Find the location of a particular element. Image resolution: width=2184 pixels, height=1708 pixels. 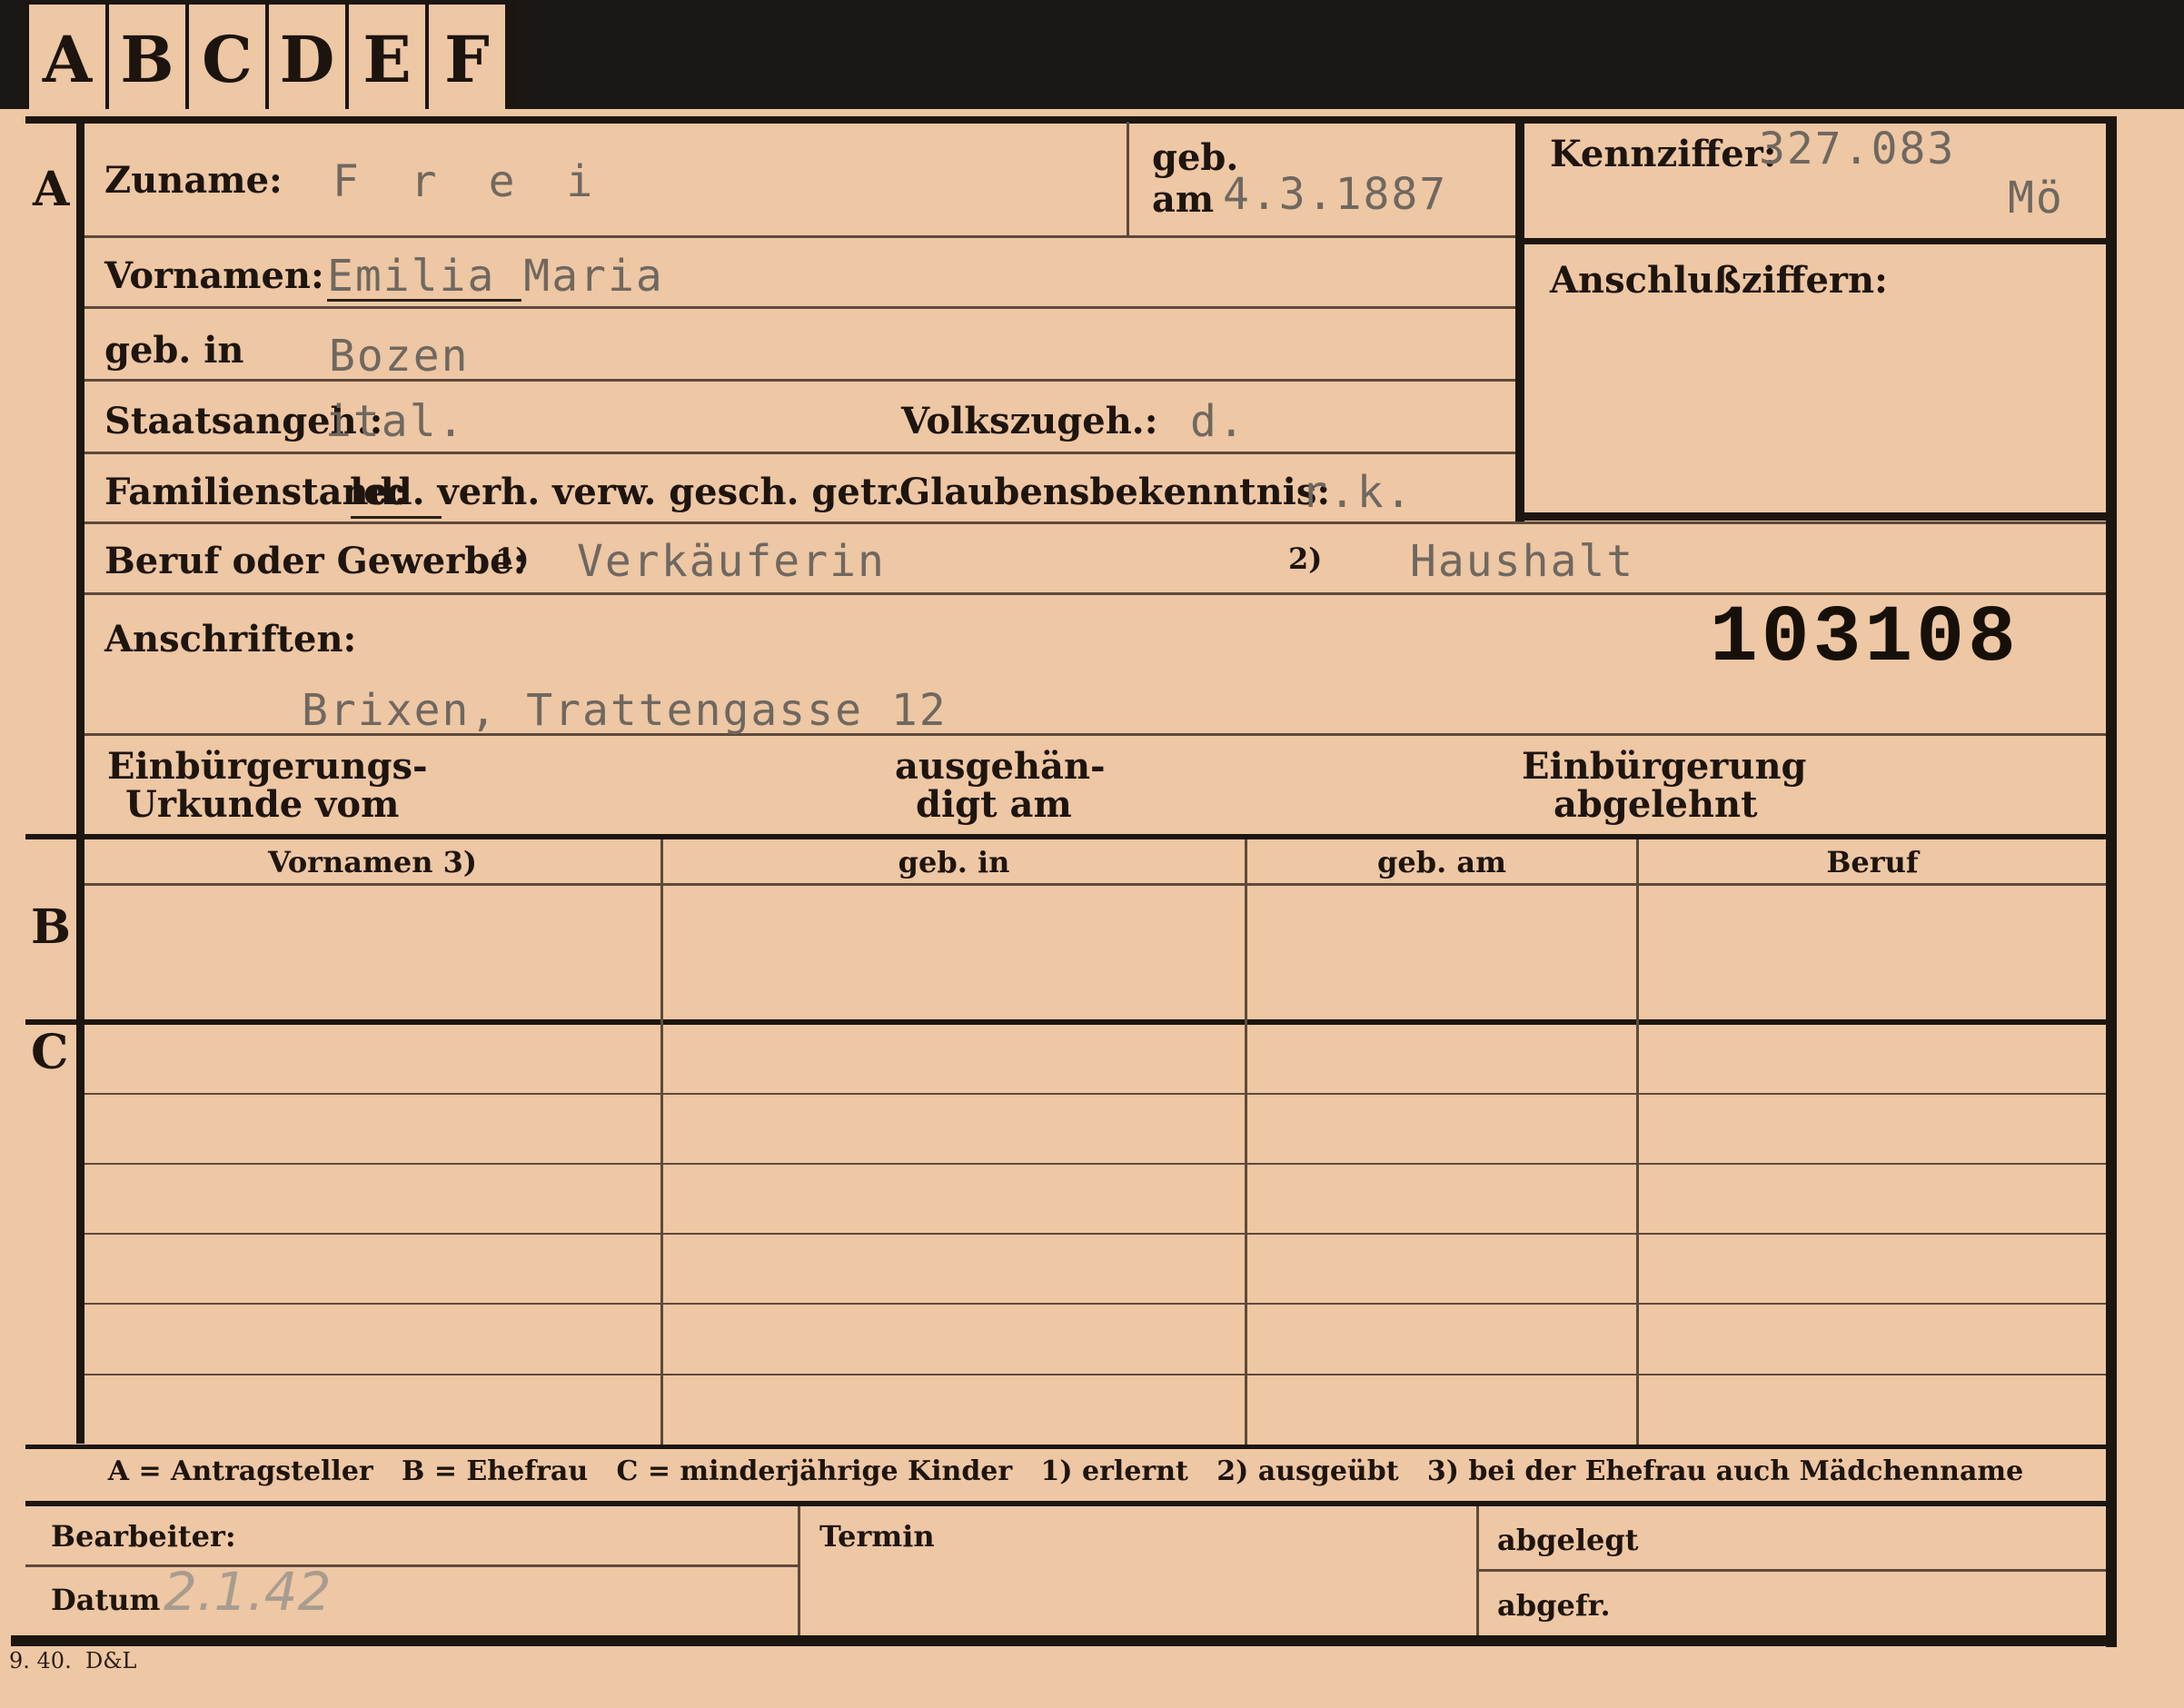

einbuergerungsurkunde-label-1: Einbürgerungs- is located at coordinates (268, 766).